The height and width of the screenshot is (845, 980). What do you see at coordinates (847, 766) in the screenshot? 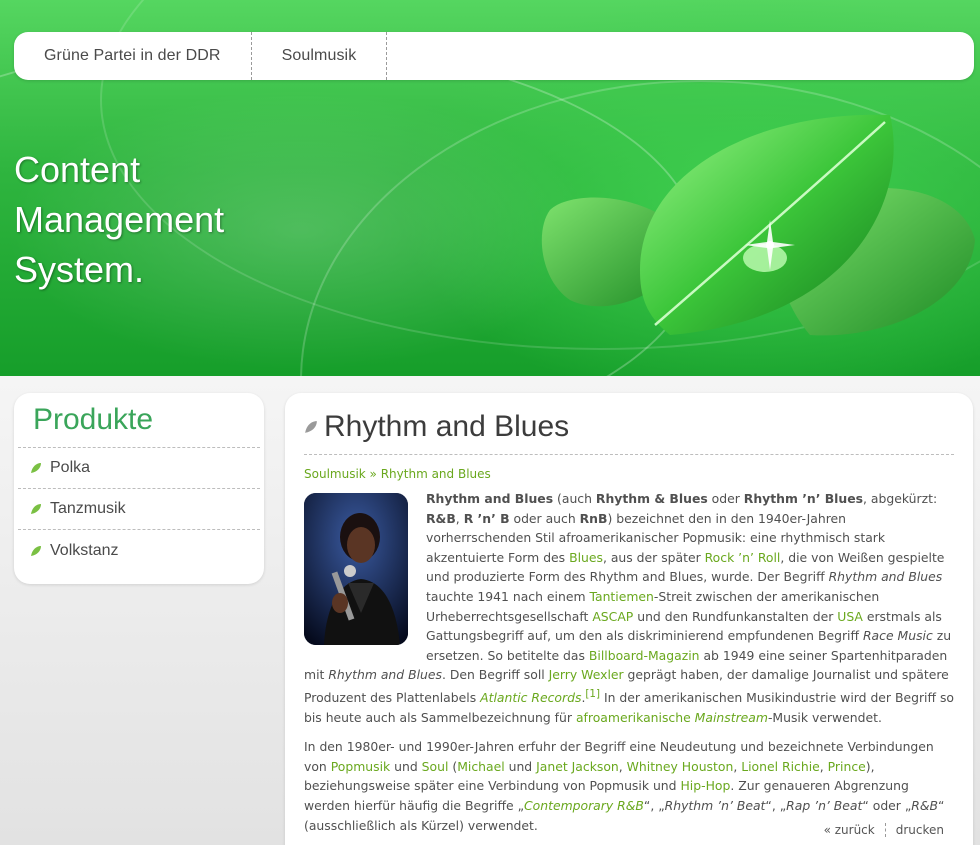
I see `link-prince: Prince` at bounding box center [847, 766].